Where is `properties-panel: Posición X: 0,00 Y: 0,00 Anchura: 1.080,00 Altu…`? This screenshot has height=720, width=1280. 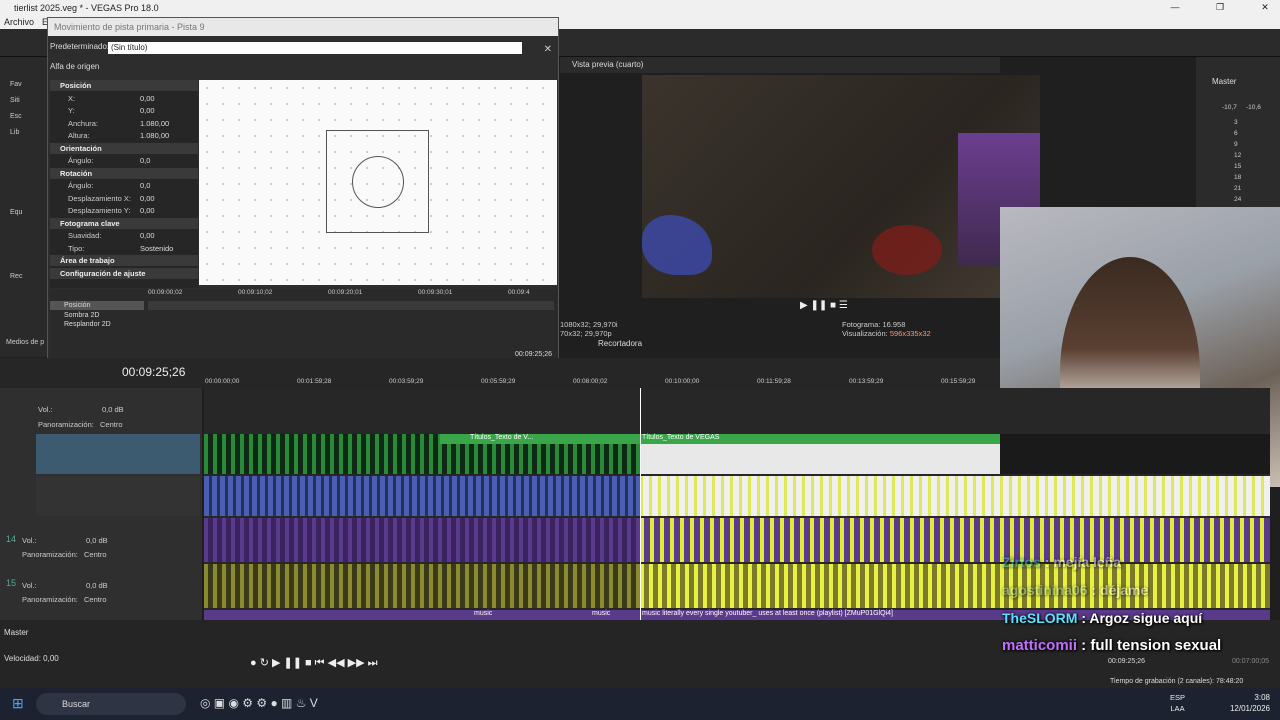
properties-panel: Posición X: 0,00 Y: 0,00 Anchura: 1.080,00 Altu… is located at coordinates (124, 184).